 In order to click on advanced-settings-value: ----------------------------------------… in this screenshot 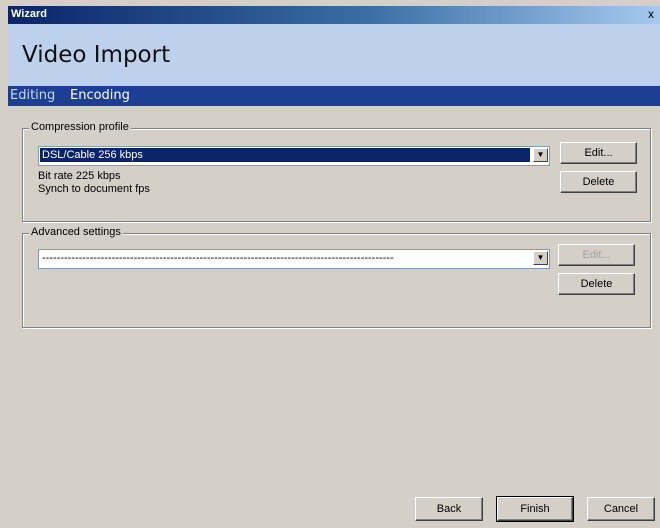, I will do `click(218, 258)`.